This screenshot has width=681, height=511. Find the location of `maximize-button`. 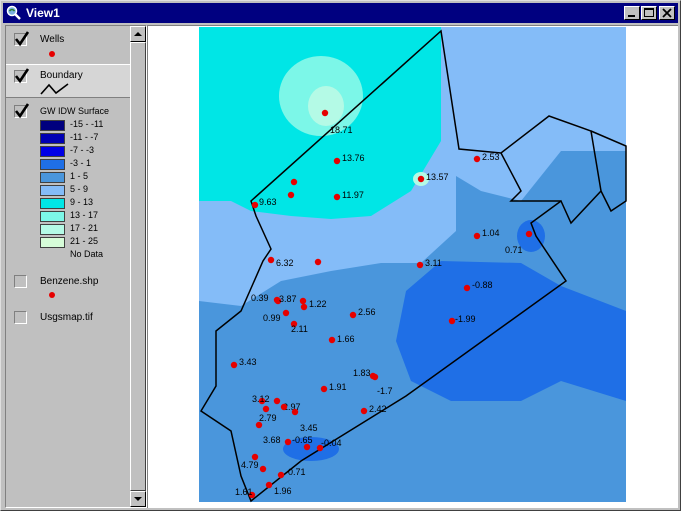

maximize-button is located at coordinates (649, 13).